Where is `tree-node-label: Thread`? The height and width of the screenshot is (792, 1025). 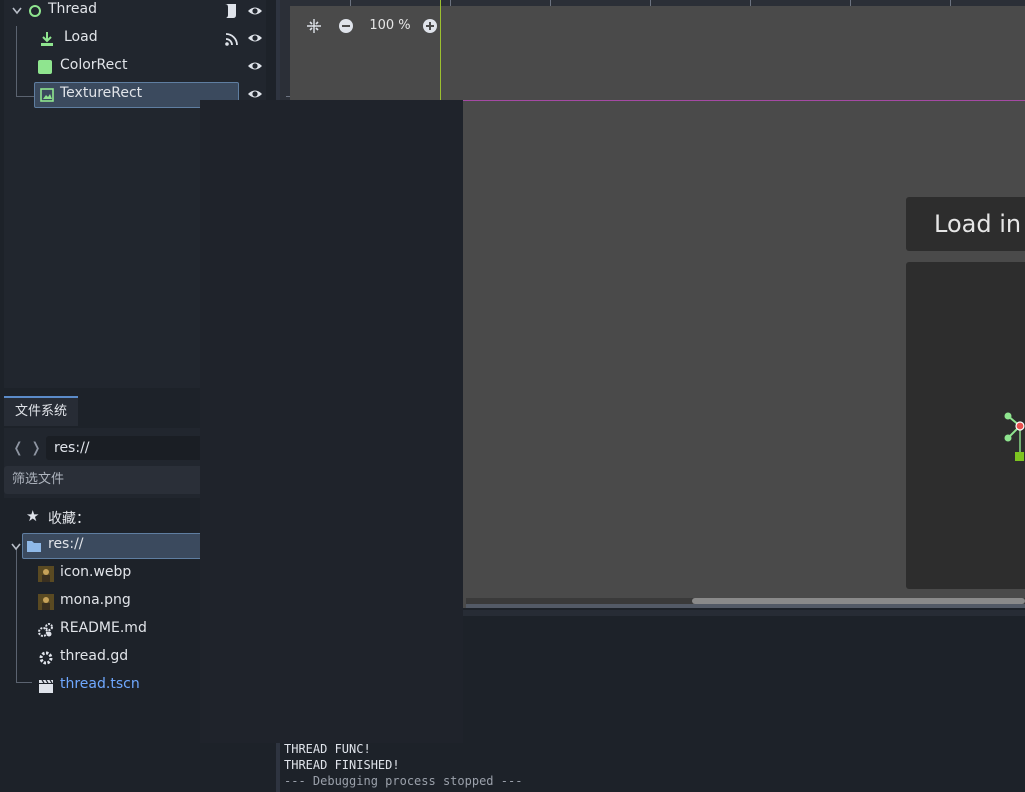 tree-node-label: Thread is located at coordinates (72, 9).